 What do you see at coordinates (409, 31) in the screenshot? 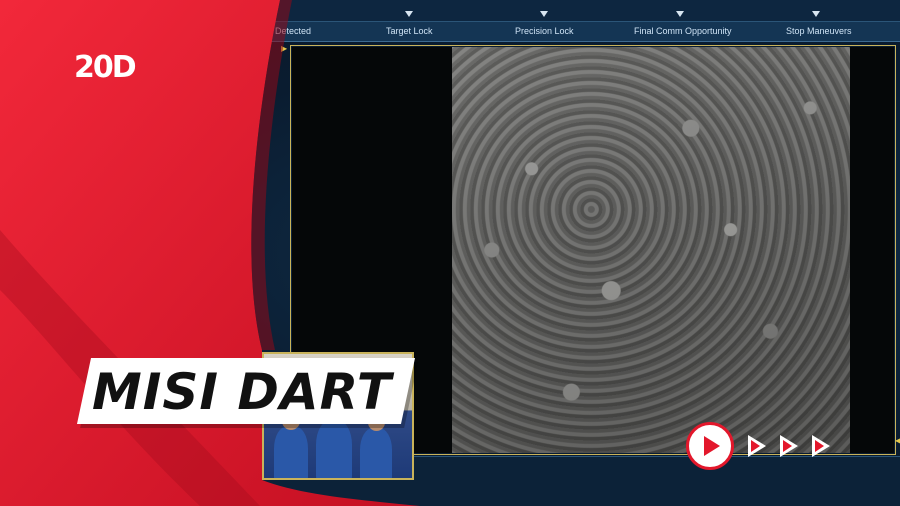
I see `timeline-label-target-lock: Target Lock` at bounding box center [409, 31].